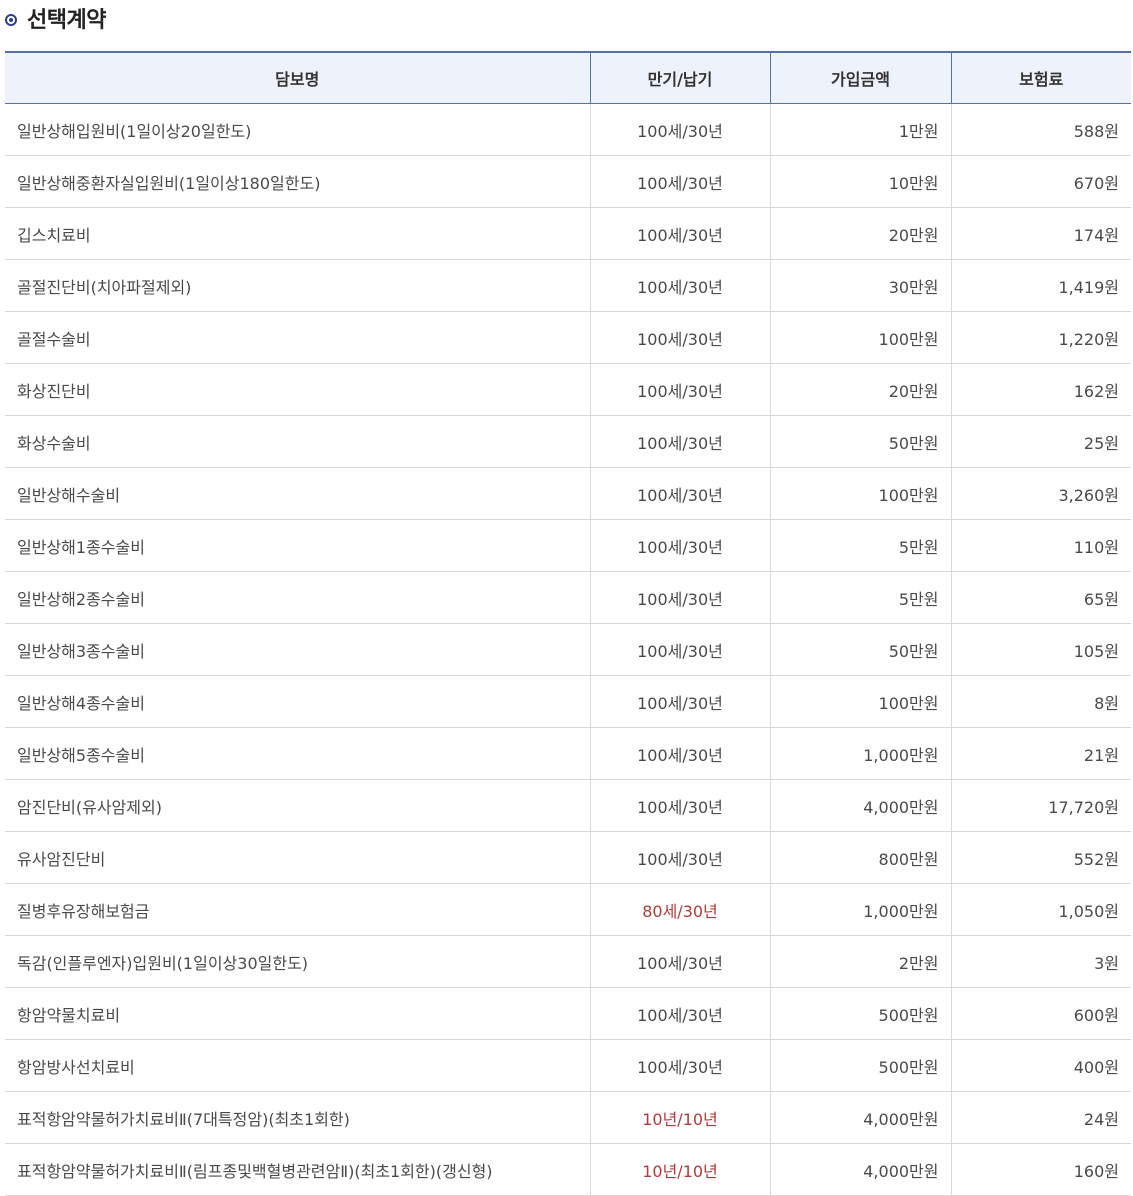 This screenshot has width=1133, height=1196. I want to click on coverage-name: 일반상해중환자실입원비(1일이상180일한도), so click(297, 181).